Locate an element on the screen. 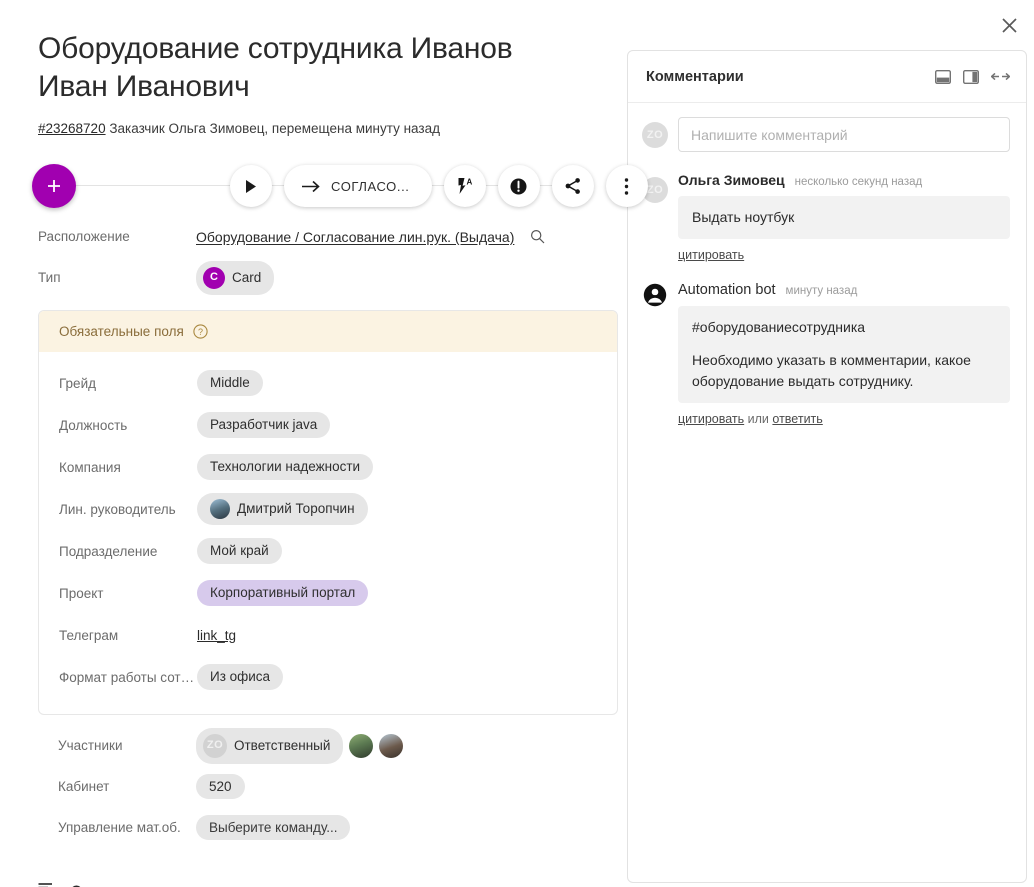  line-manager-name: Дмитрий Торопчин is located at coordinates (296, 509).